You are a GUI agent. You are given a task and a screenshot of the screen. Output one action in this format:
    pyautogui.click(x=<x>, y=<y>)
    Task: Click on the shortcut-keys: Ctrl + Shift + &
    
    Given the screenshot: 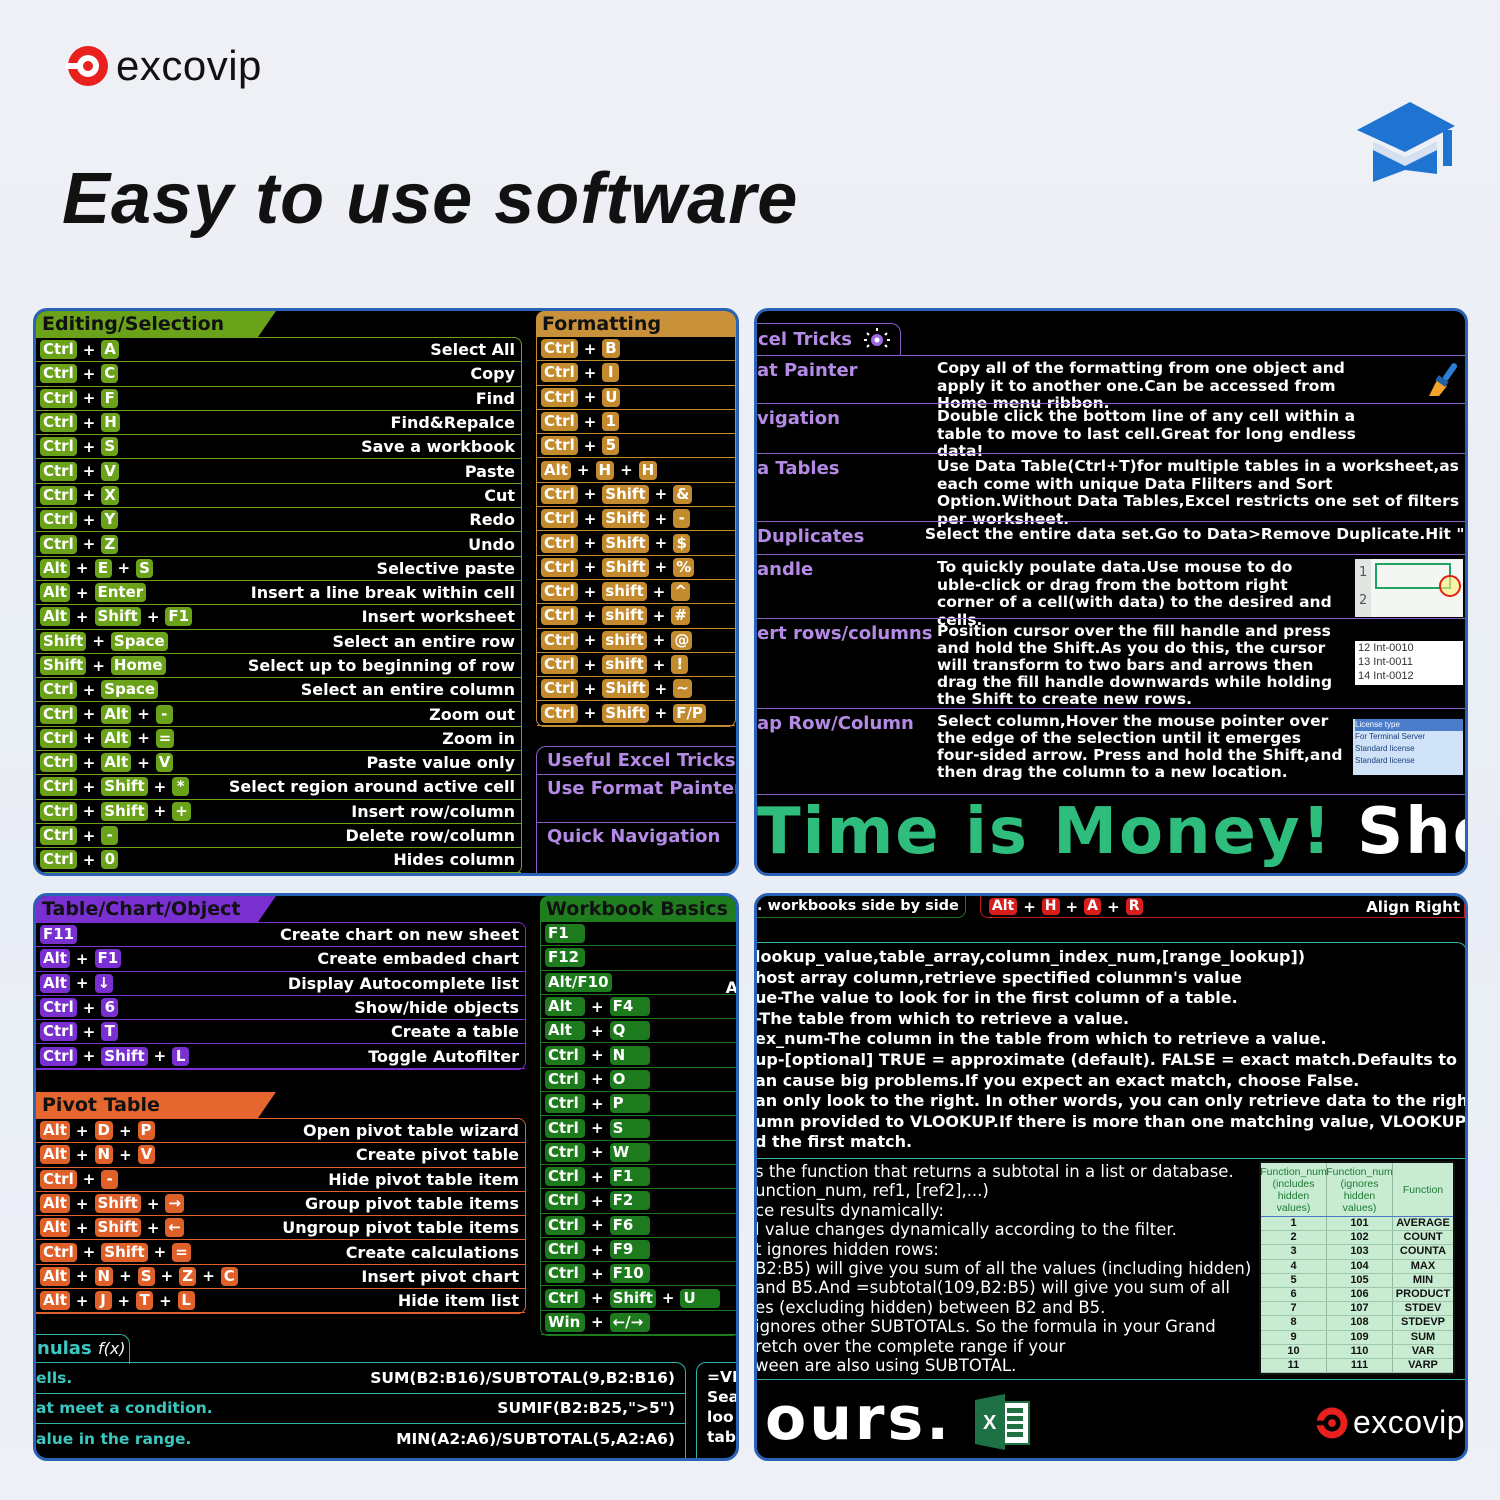 What is the action you would take?
    pyautogui.click(x=617, y=494)
    